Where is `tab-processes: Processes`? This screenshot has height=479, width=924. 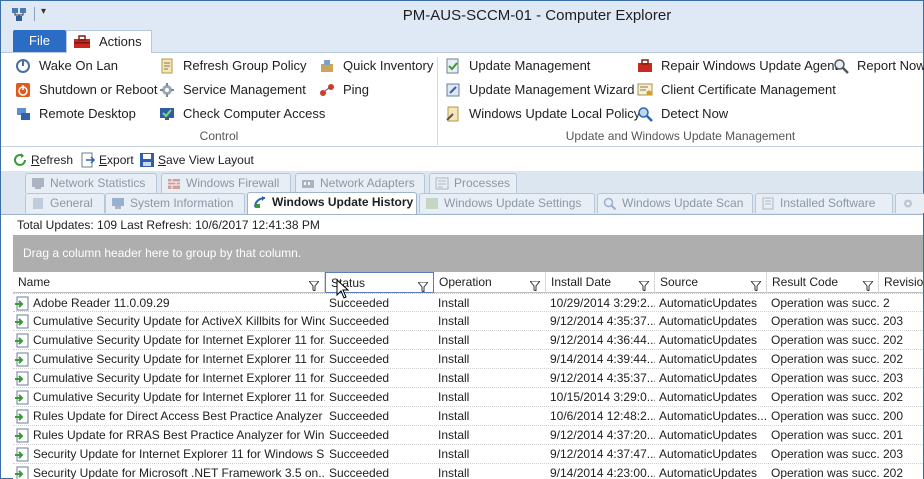 tab-processes: Processes is located at coordinates (473, 183).